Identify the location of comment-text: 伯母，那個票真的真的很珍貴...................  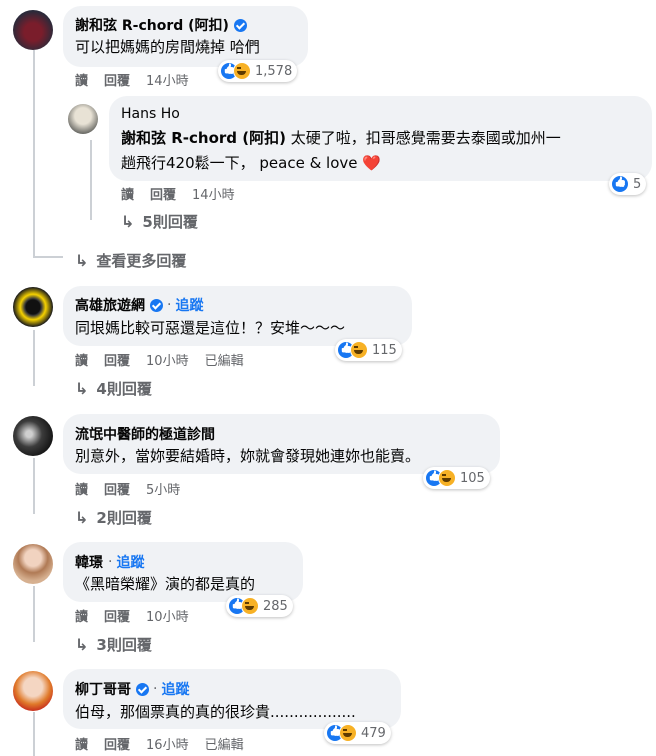
(215, 712).